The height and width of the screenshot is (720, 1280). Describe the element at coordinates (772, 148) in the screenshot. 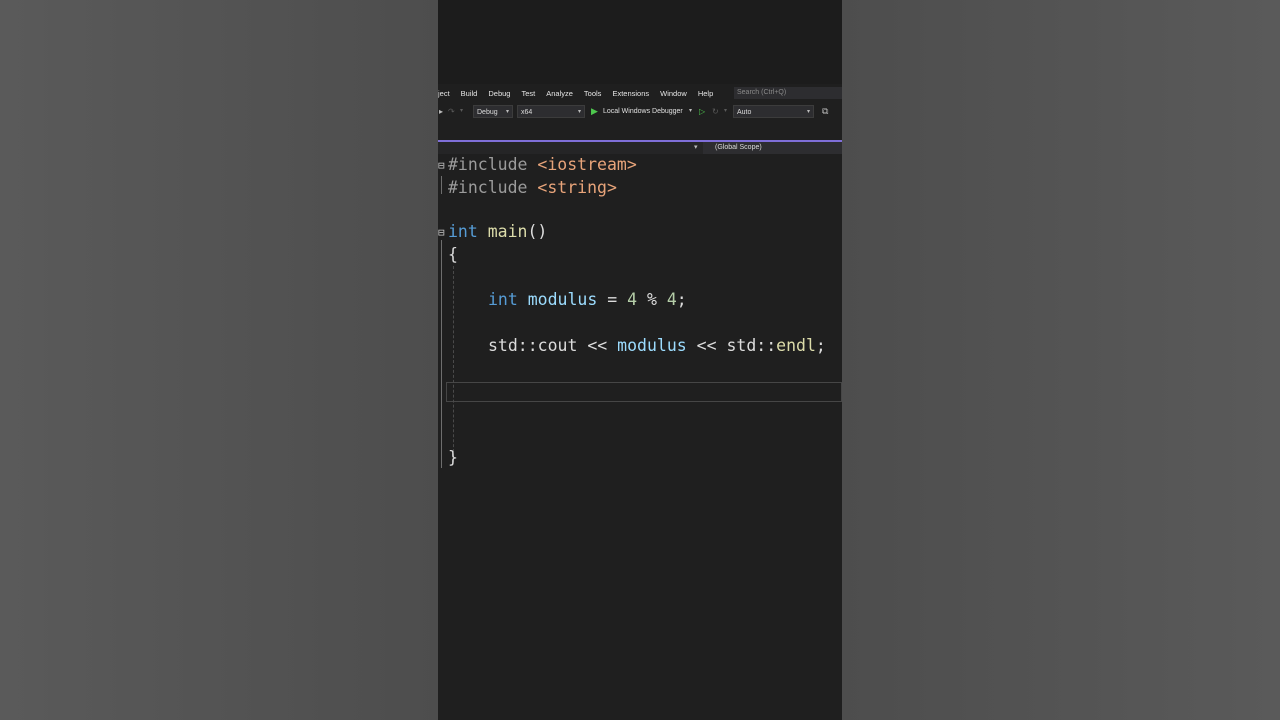

I see `scope-dropdown: (Global Scope)` at that location.